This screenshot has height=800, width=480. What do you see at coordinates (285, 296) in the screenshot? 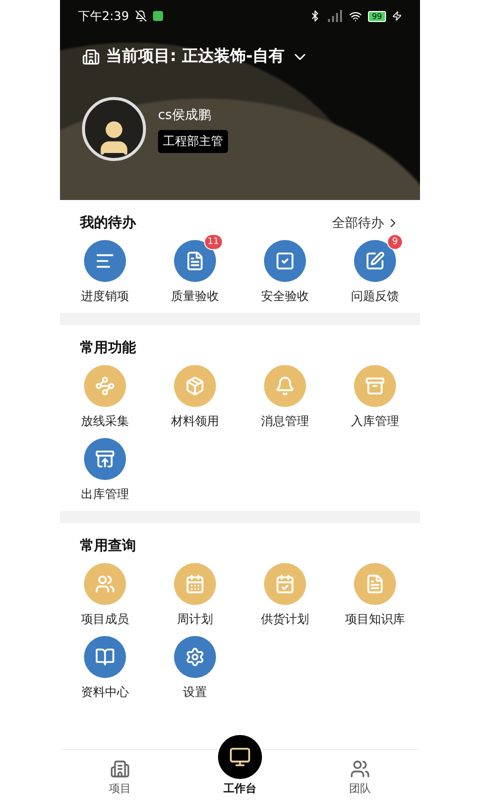
I see `shortcut-label: 安全验收` at bounding box center [285, 296].